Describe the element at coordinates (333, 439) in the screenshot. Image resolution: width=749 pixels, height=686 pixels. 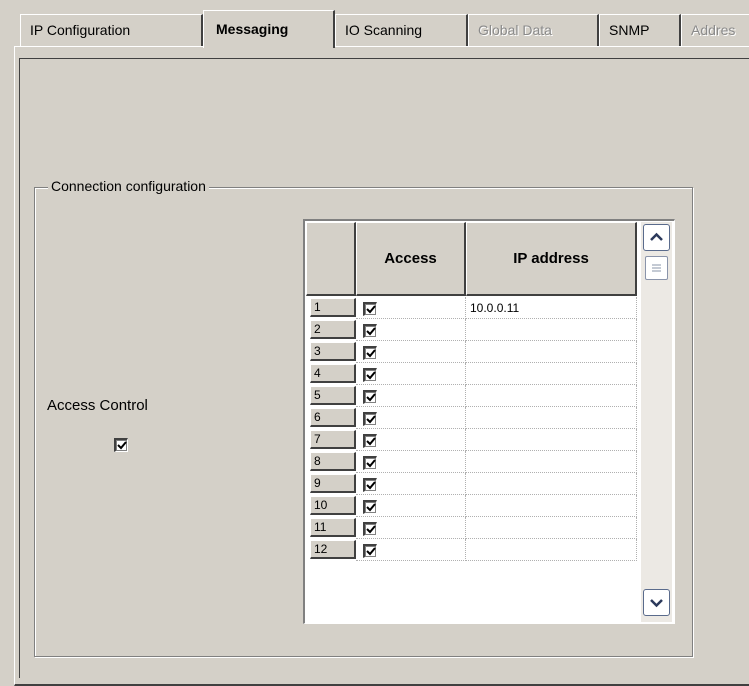
I see `row-number: 7` at that location.